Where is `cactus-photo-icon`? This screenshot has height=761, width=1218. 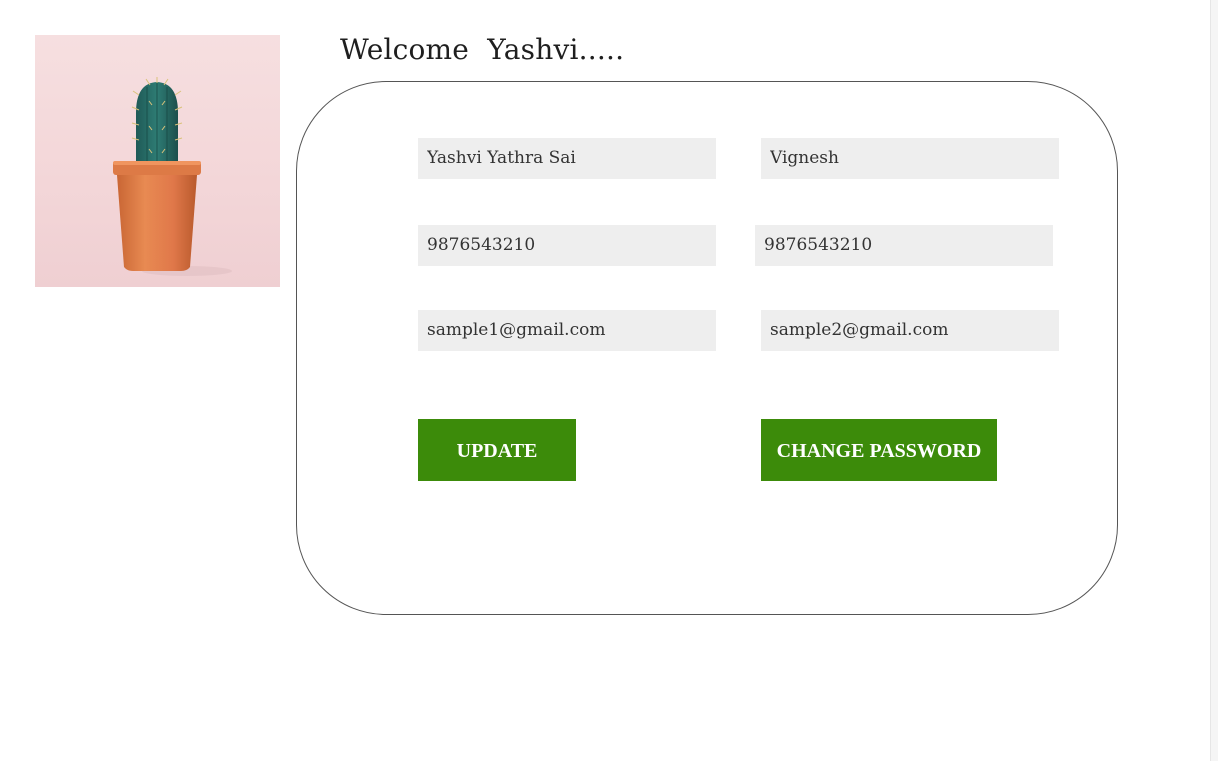
cactus-photo-icon is located at coordinates (172, 176).